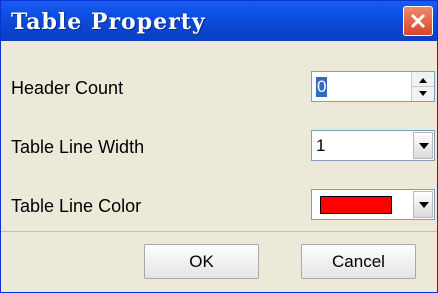 The width and height of the screenshot is (438, 293). What do you see at coordinates (108, 22) in the screenshot?
I see `dialog-title: Table Property` at bounding box center [108, 22].